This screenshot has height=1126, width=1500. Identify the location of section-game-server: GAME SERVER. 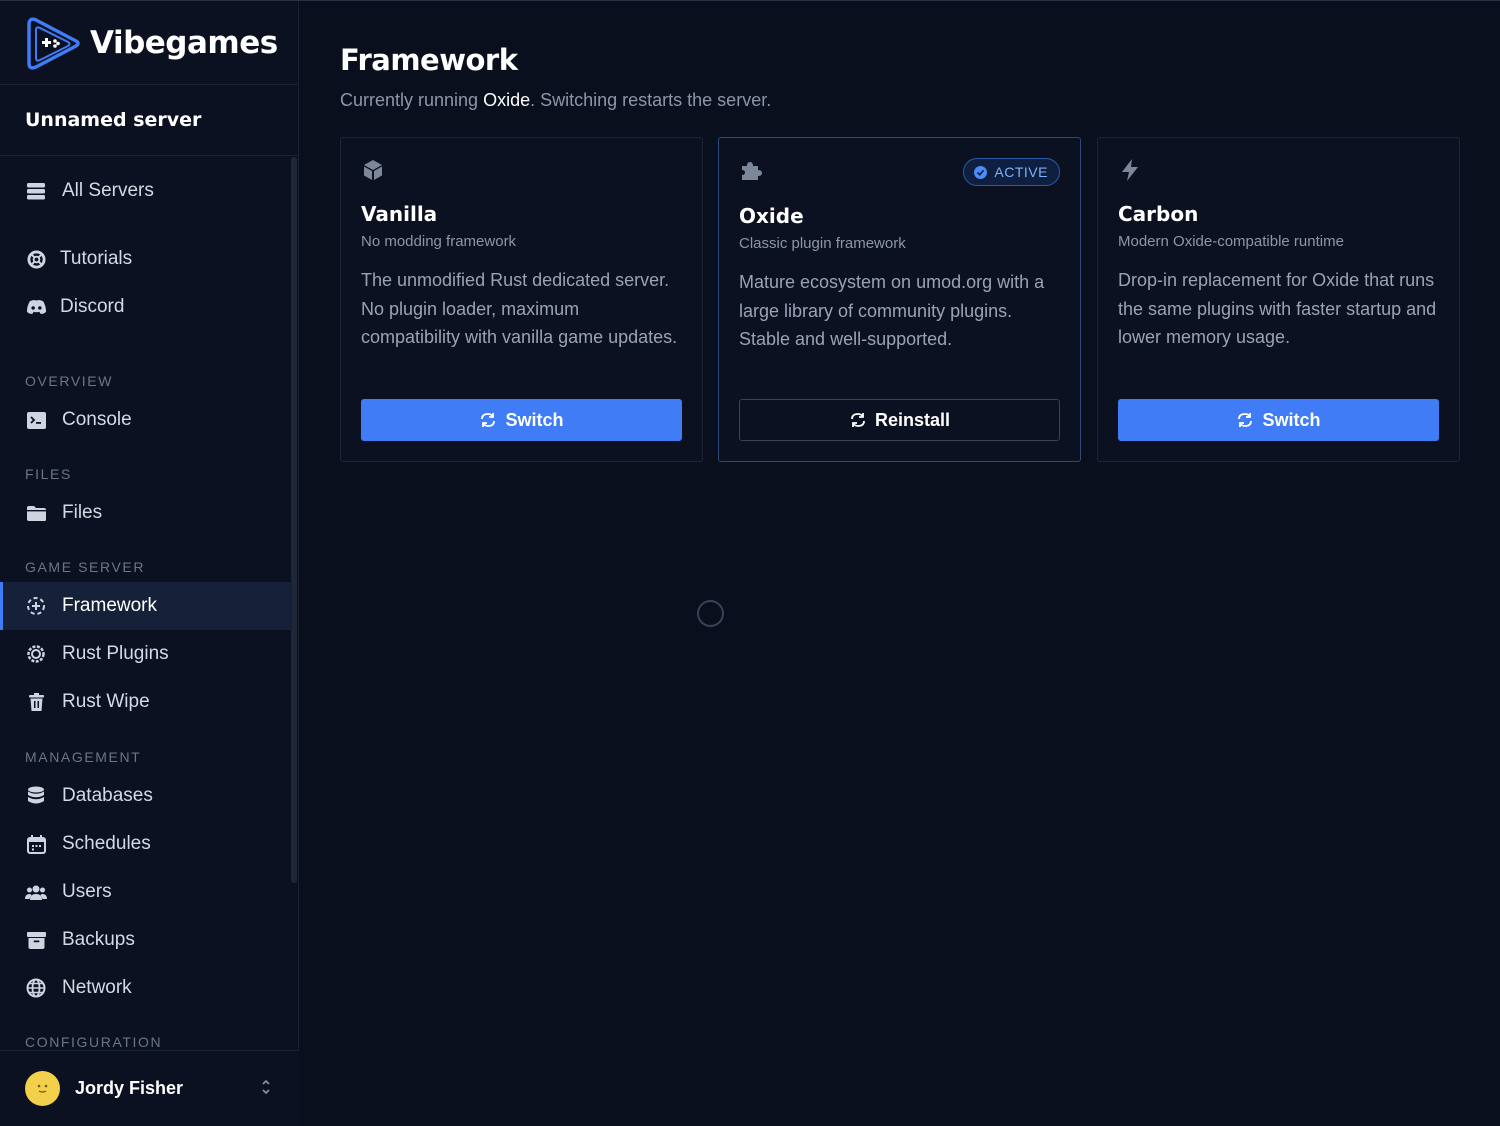
(85, 567).